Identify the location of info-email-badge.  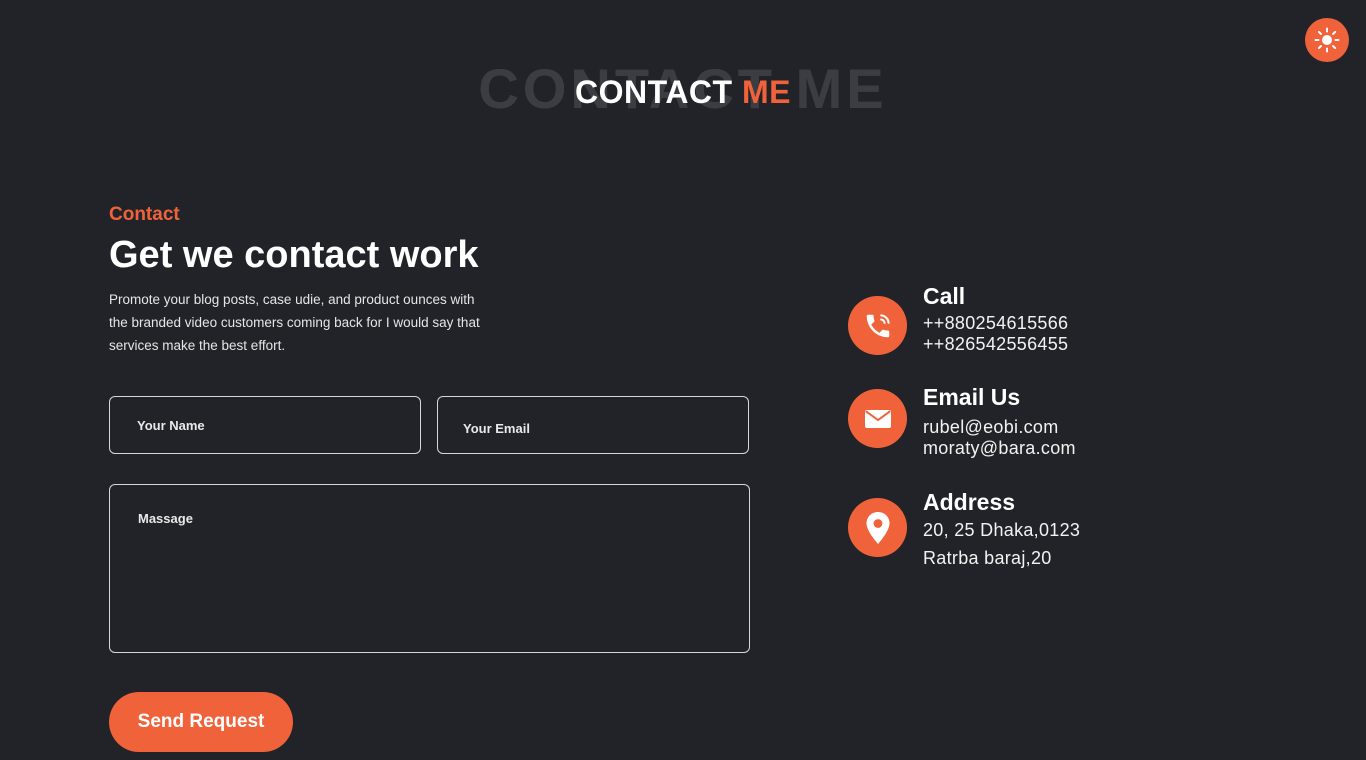
(877, 418).